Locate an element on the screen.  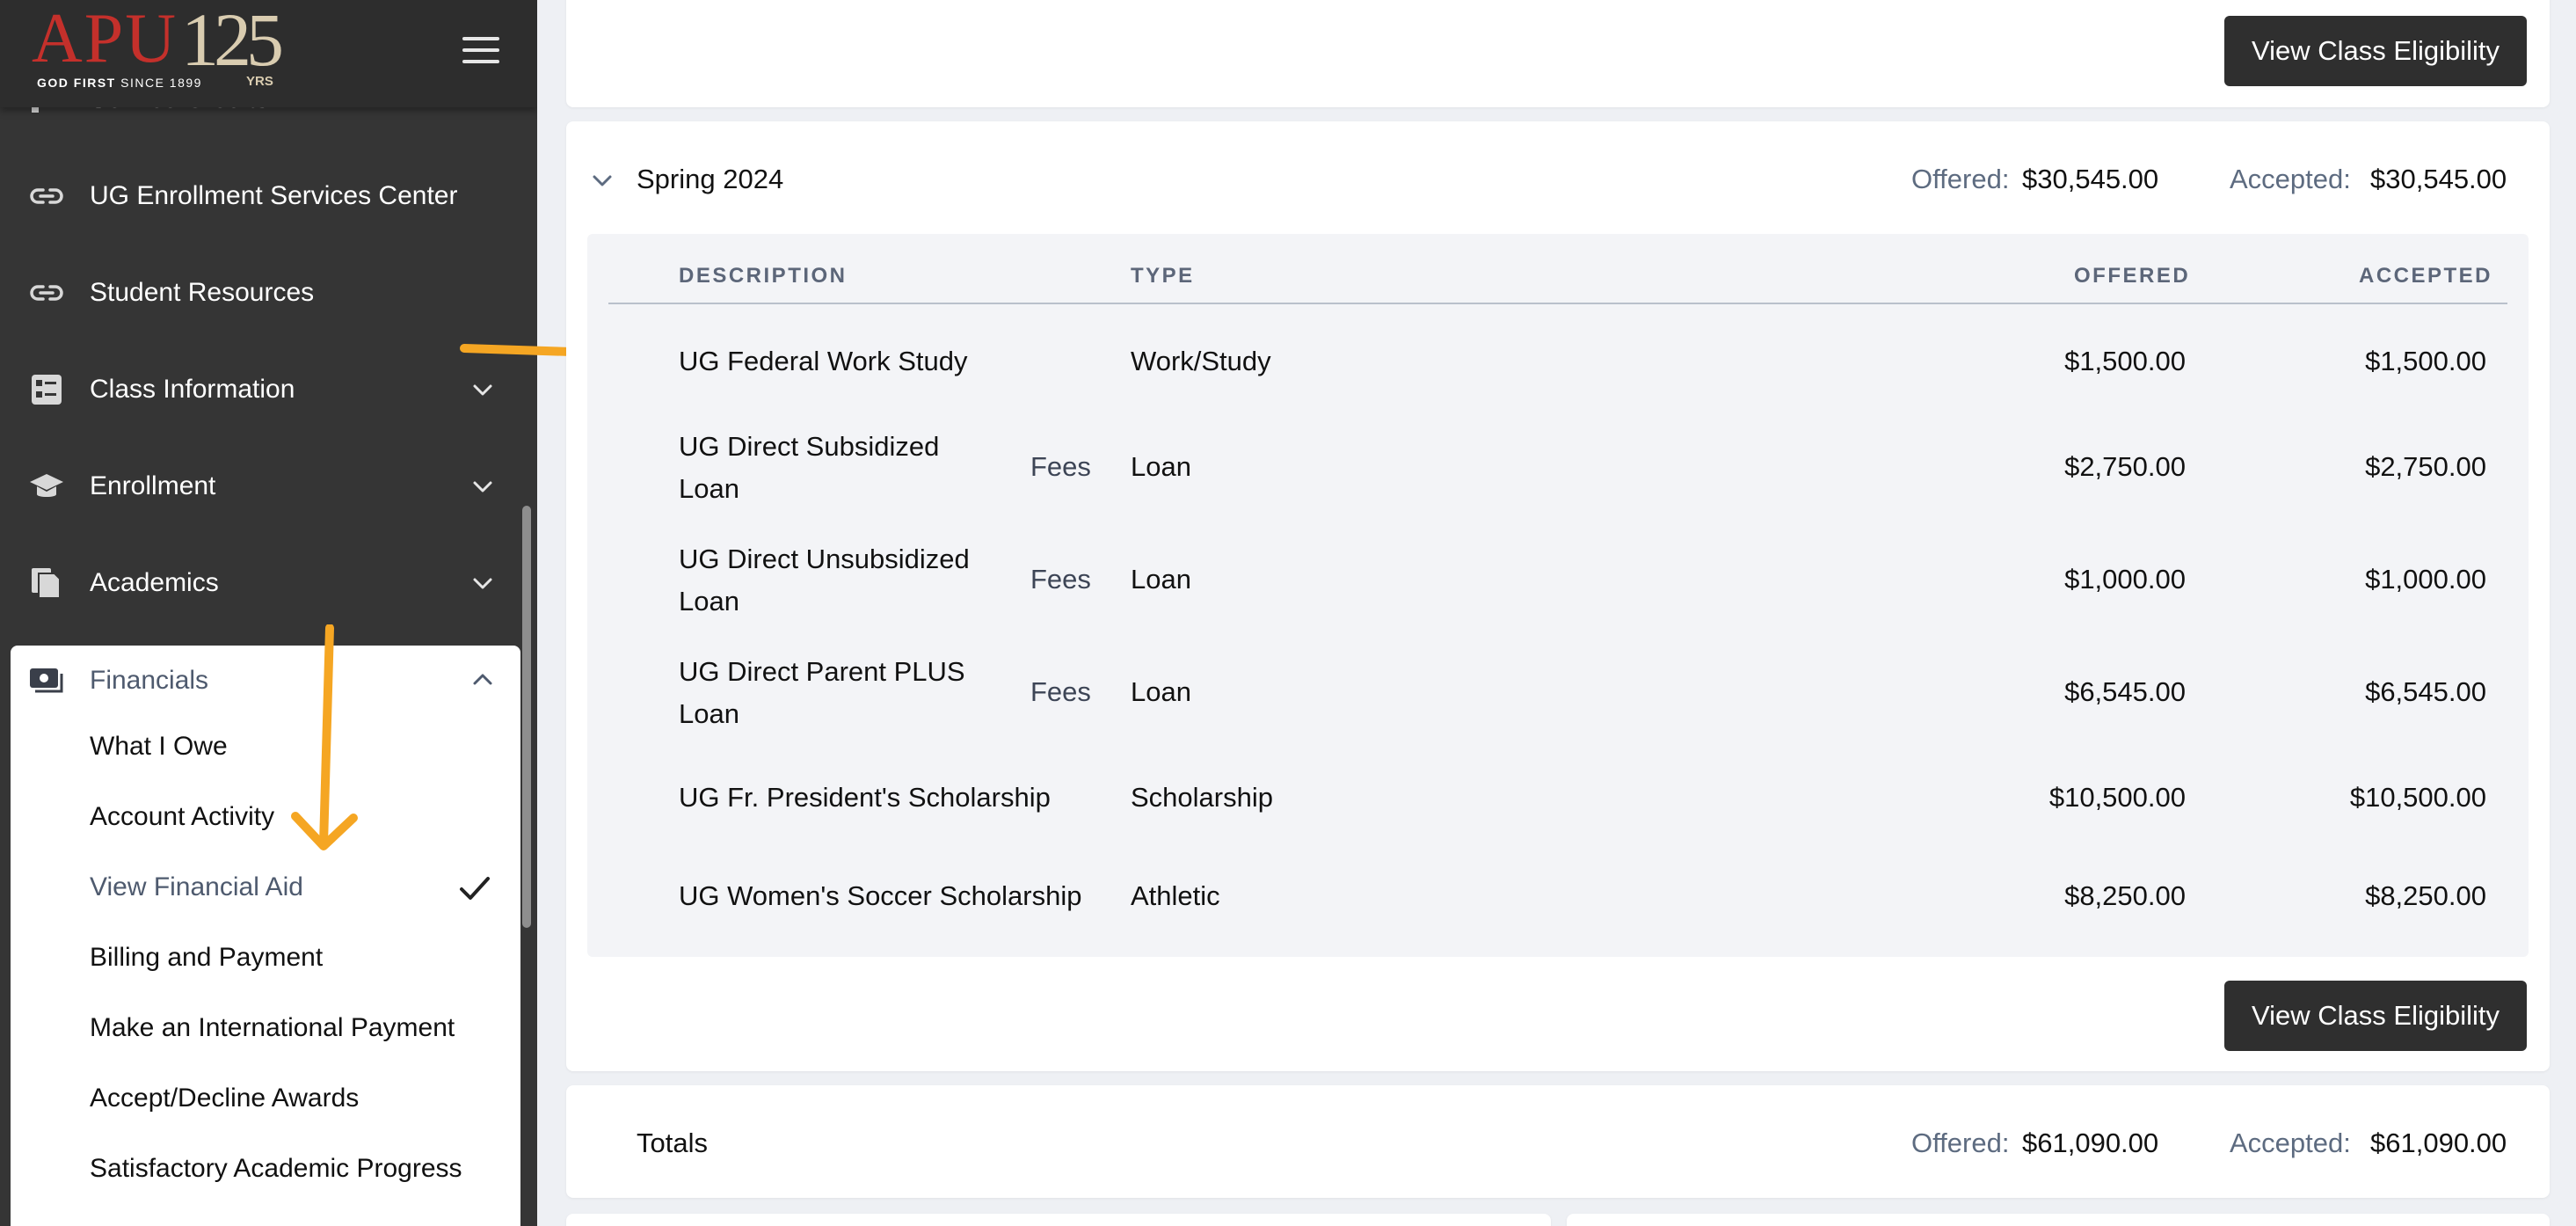
previous-term-card: View Class Eligibility is located at coordinates (1558, 53).